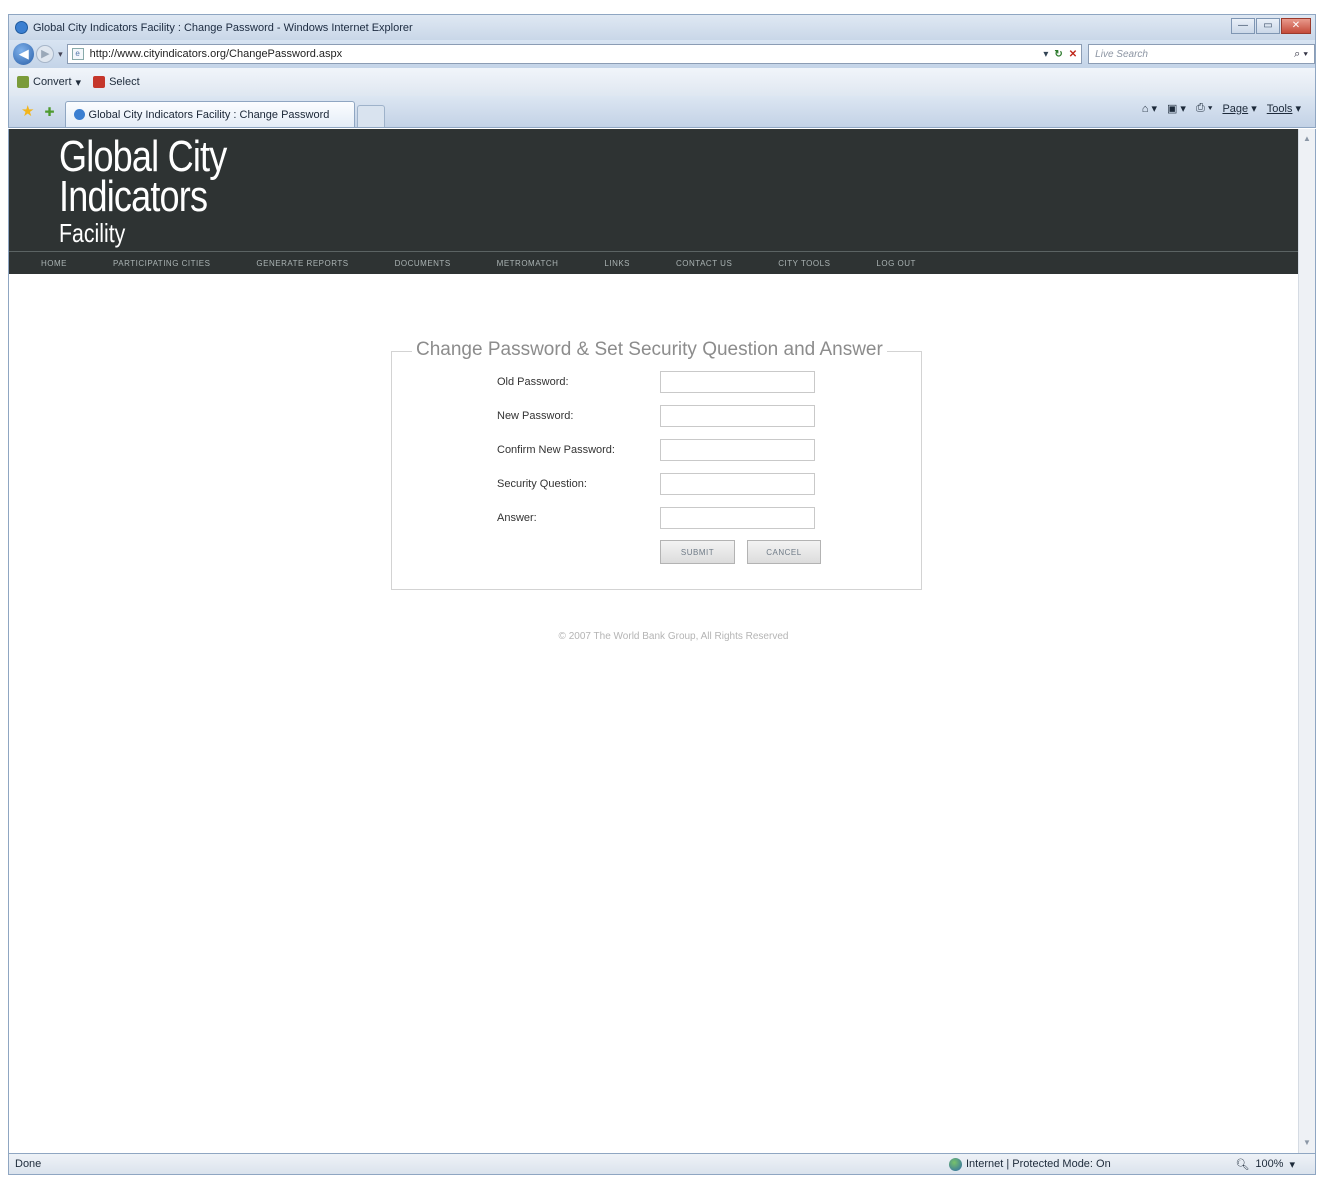  What do you see at coordinates (1307, 139) in the screenshot?
I see `scroll-up-icon: ▲` at bounding box center [1307, 139].